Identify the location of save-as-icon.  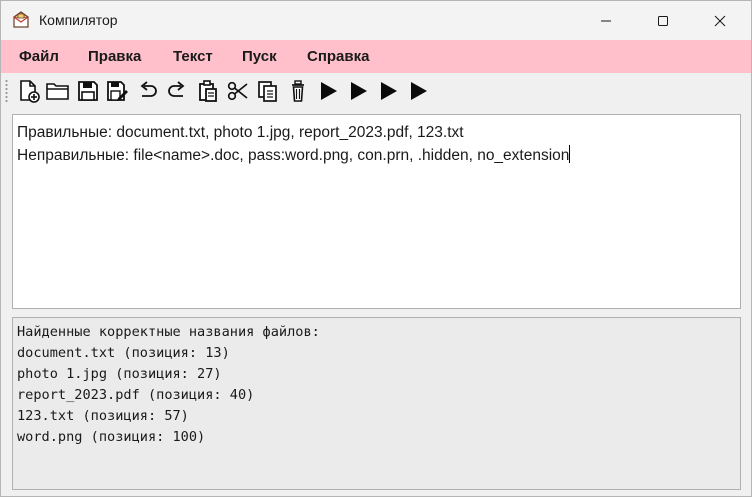
(117, 91).